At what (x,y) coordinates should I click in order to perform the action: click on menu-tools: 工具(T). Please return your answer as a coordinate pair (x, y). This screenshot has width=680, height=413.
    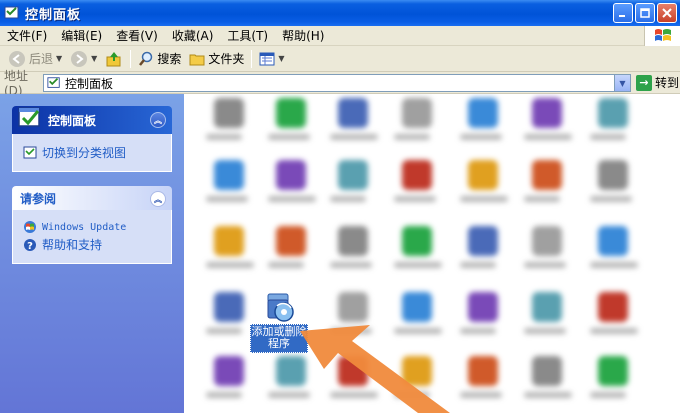
    Looking at the image, I should click on (247, 36).